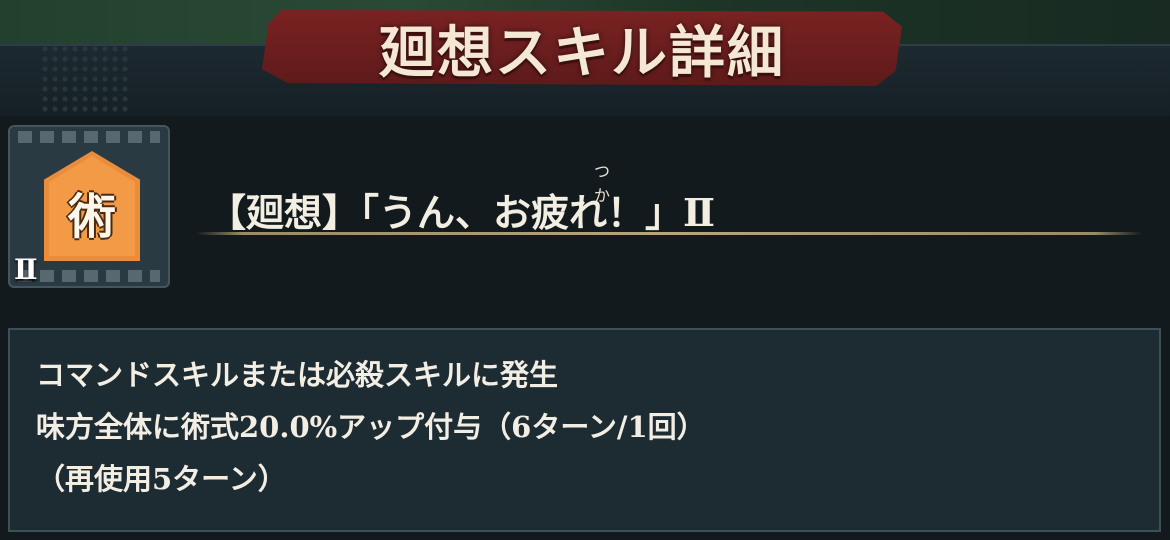 This screenshot has width=1170, height=540. I want to click on jutsu-badge-icon: 術, so click(92, 206).